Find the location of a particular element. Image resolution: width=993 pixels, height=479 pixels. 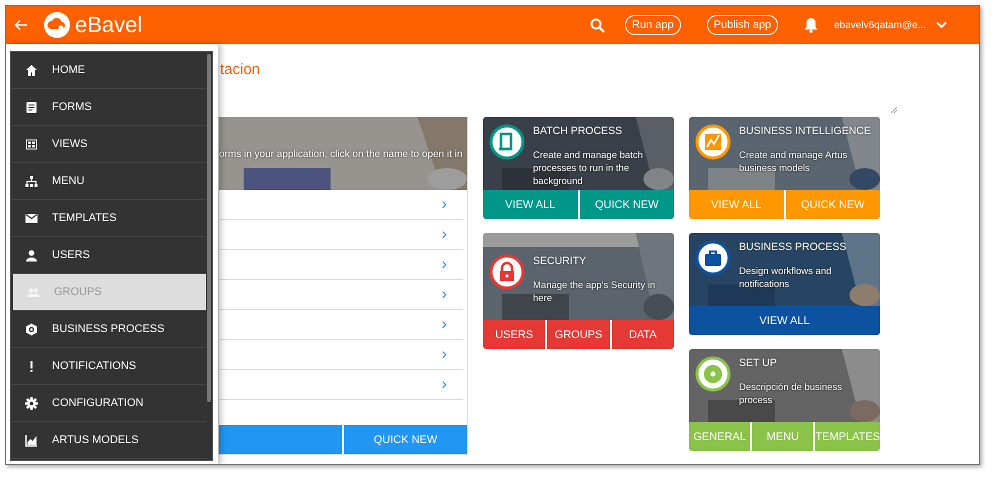

tile-button: MENU is located at coordinates (783, 436).